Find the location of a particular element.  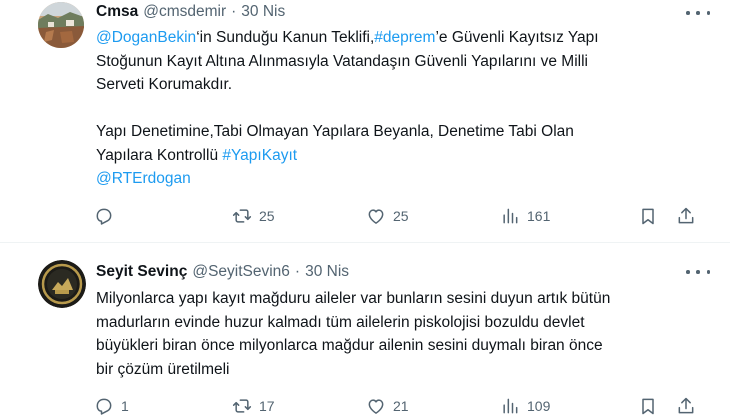

like-button: 21 is located at coordinates (387, 406).